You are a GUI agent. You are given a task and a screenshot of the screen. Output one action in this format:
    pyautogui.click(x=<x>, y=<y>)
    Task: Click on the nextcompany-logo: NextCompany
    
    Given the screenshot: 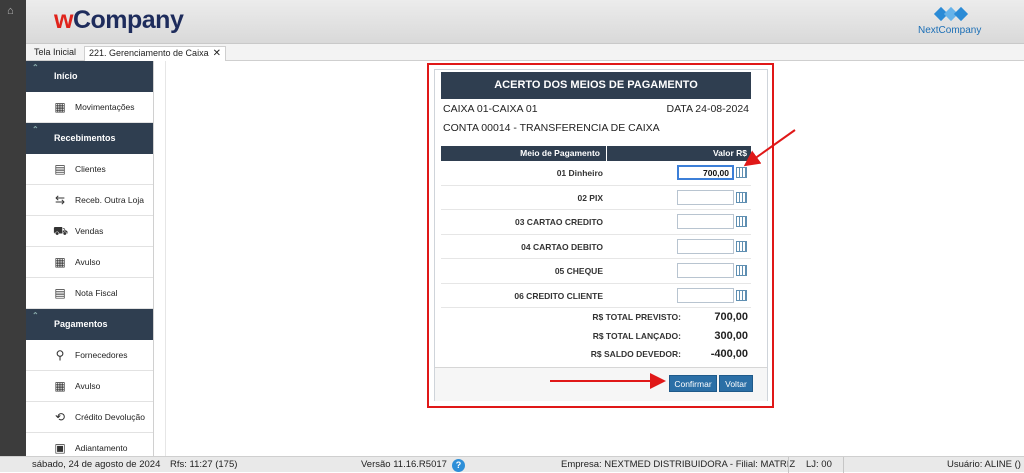 What is the action you would take?
    pyautogui.click(x=950, y=22)
    